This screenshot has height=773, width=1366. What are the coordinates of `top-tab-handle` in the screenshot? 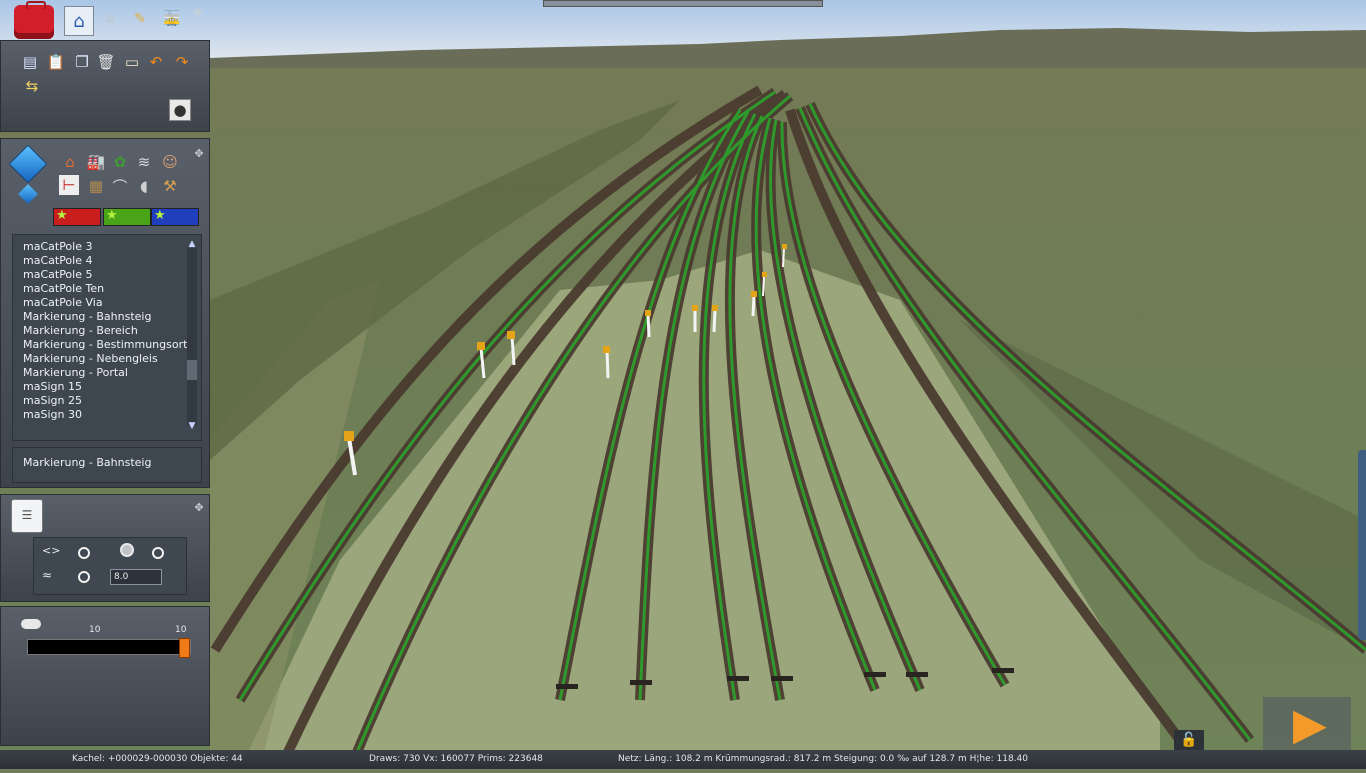 It's located at (683, 3).